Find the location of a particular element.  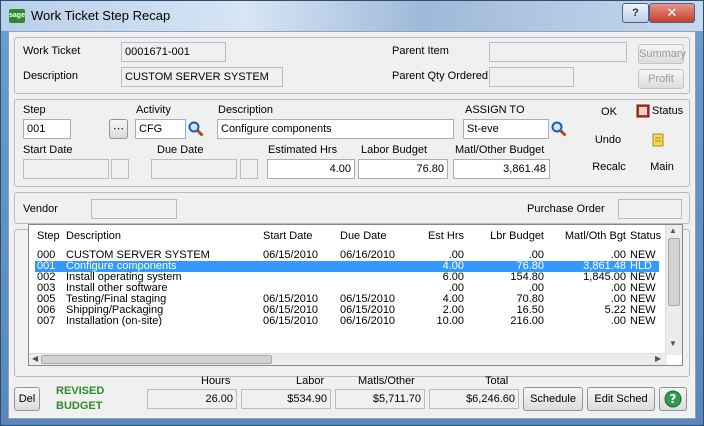

table-cell: 007 is located at coordinates (51, 321).